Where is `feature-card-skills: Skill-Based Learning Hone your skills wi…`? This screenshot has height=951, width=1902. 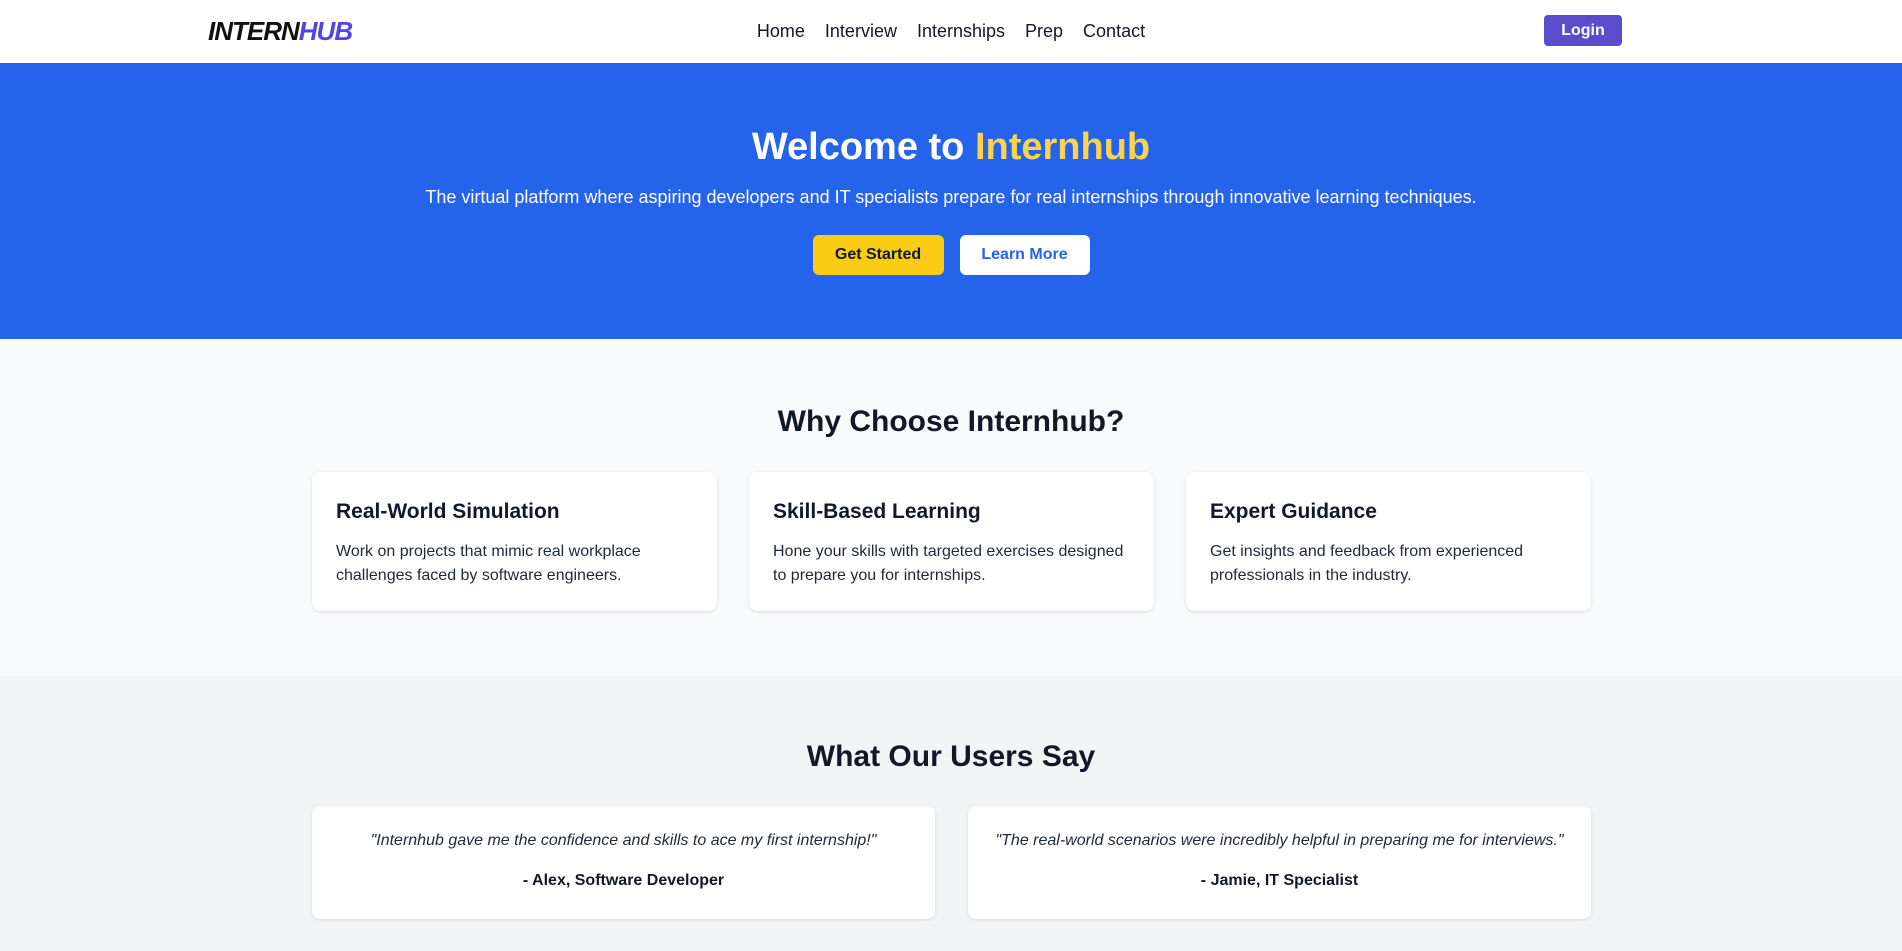 feature-card-skills: Skill-Based Learning Hone your skills wi… is located at coordinates (951, 541).